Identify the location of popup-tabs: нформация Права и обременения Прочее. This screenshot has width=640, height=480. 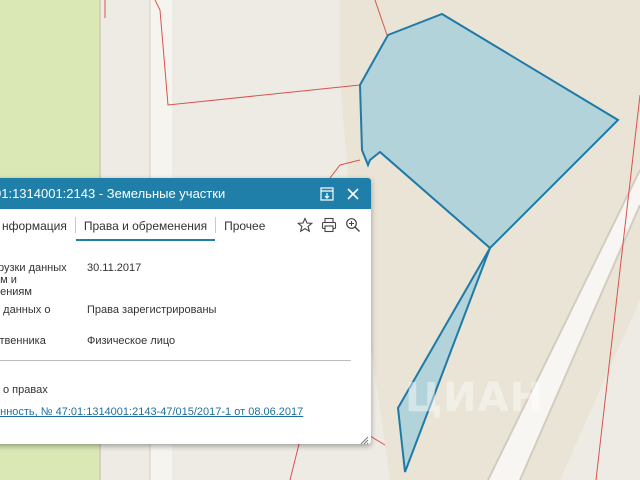
(185, 225).